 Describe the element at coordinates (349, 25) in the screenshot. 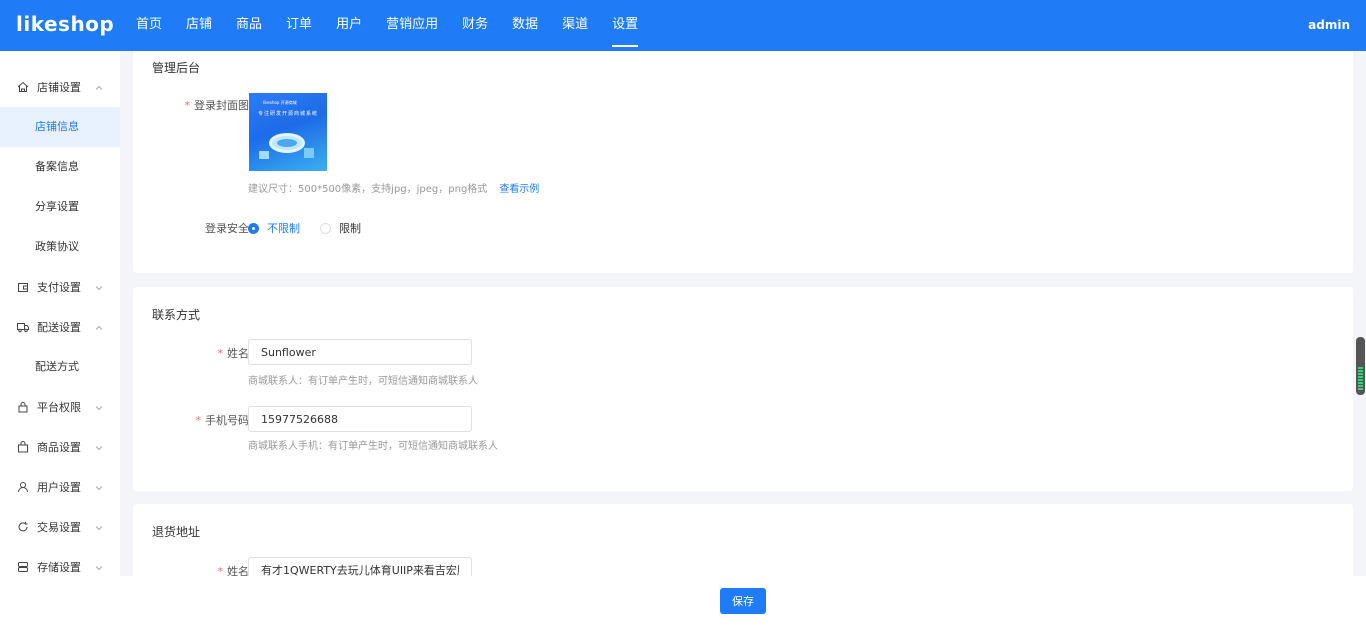

I see `nav-users: 用户` at that location.